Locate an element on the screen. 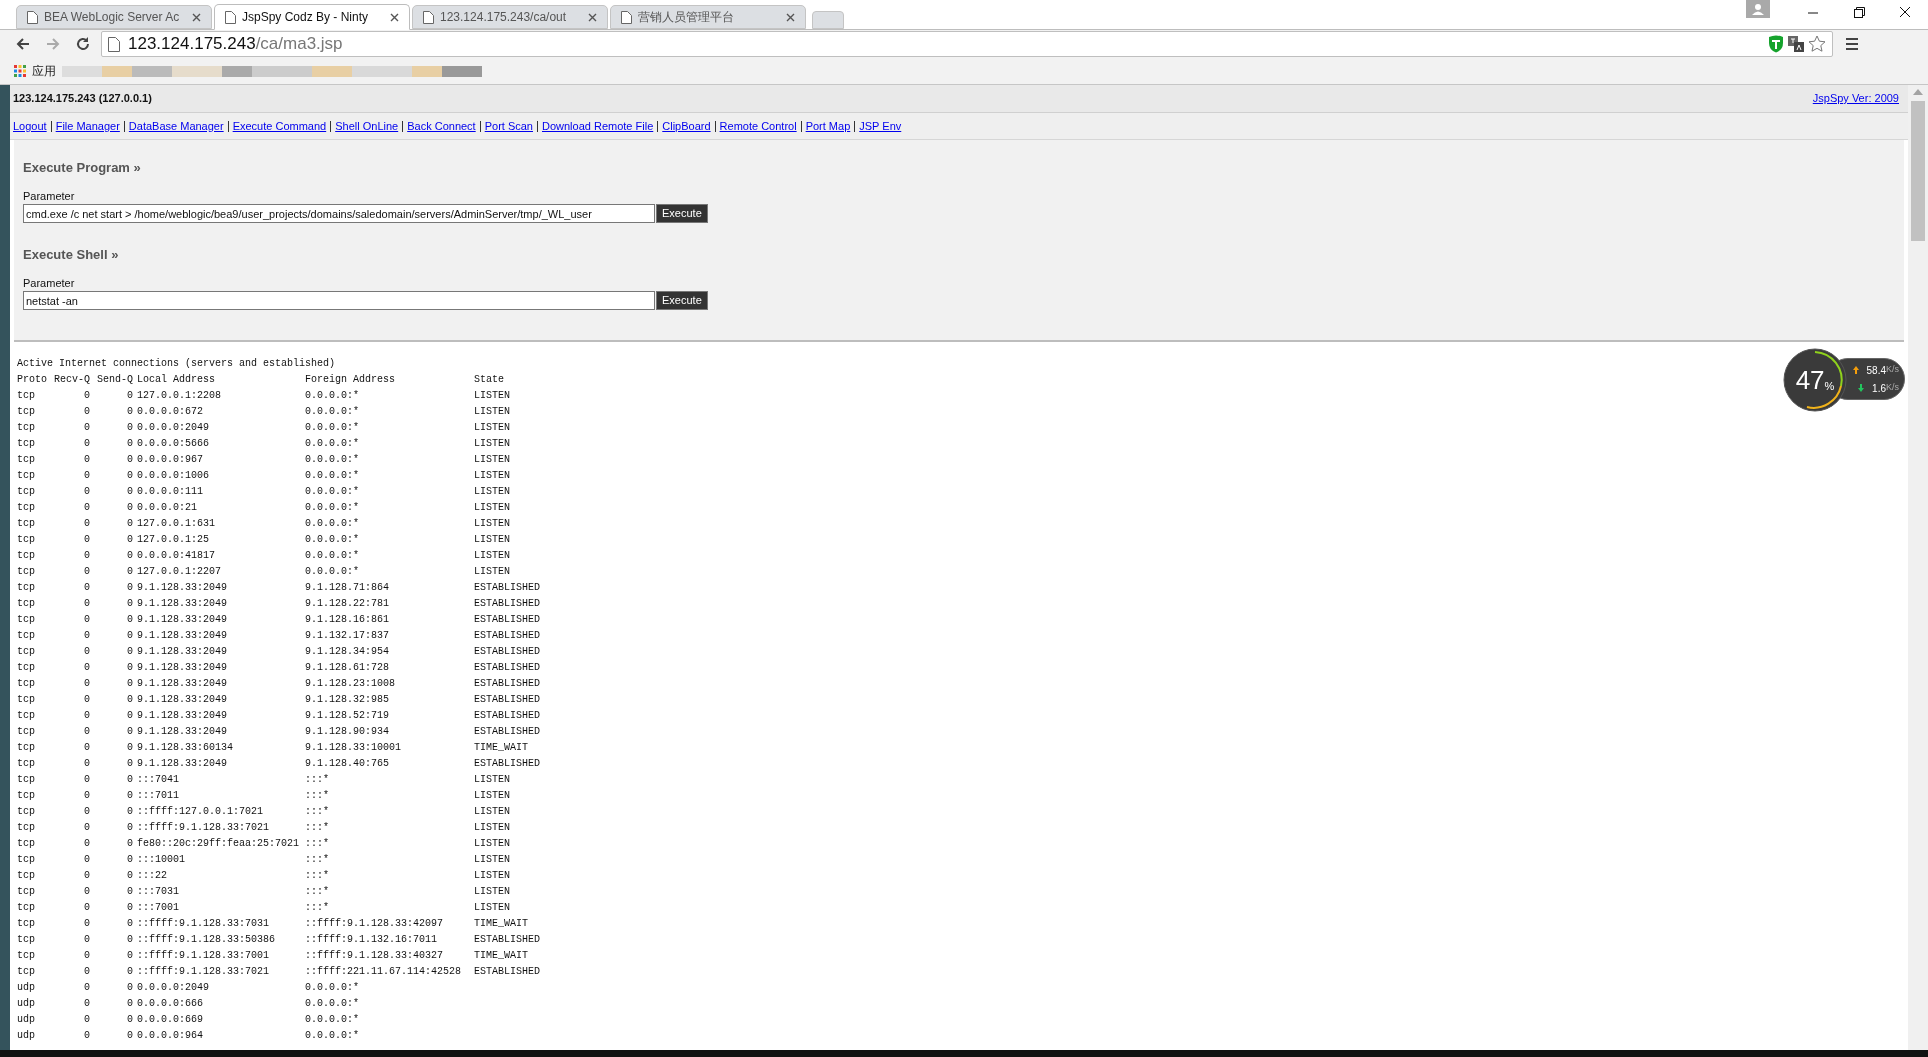 The image size is (1928, 1057). apps-label: 应用 is located at coordinates (44, 71).